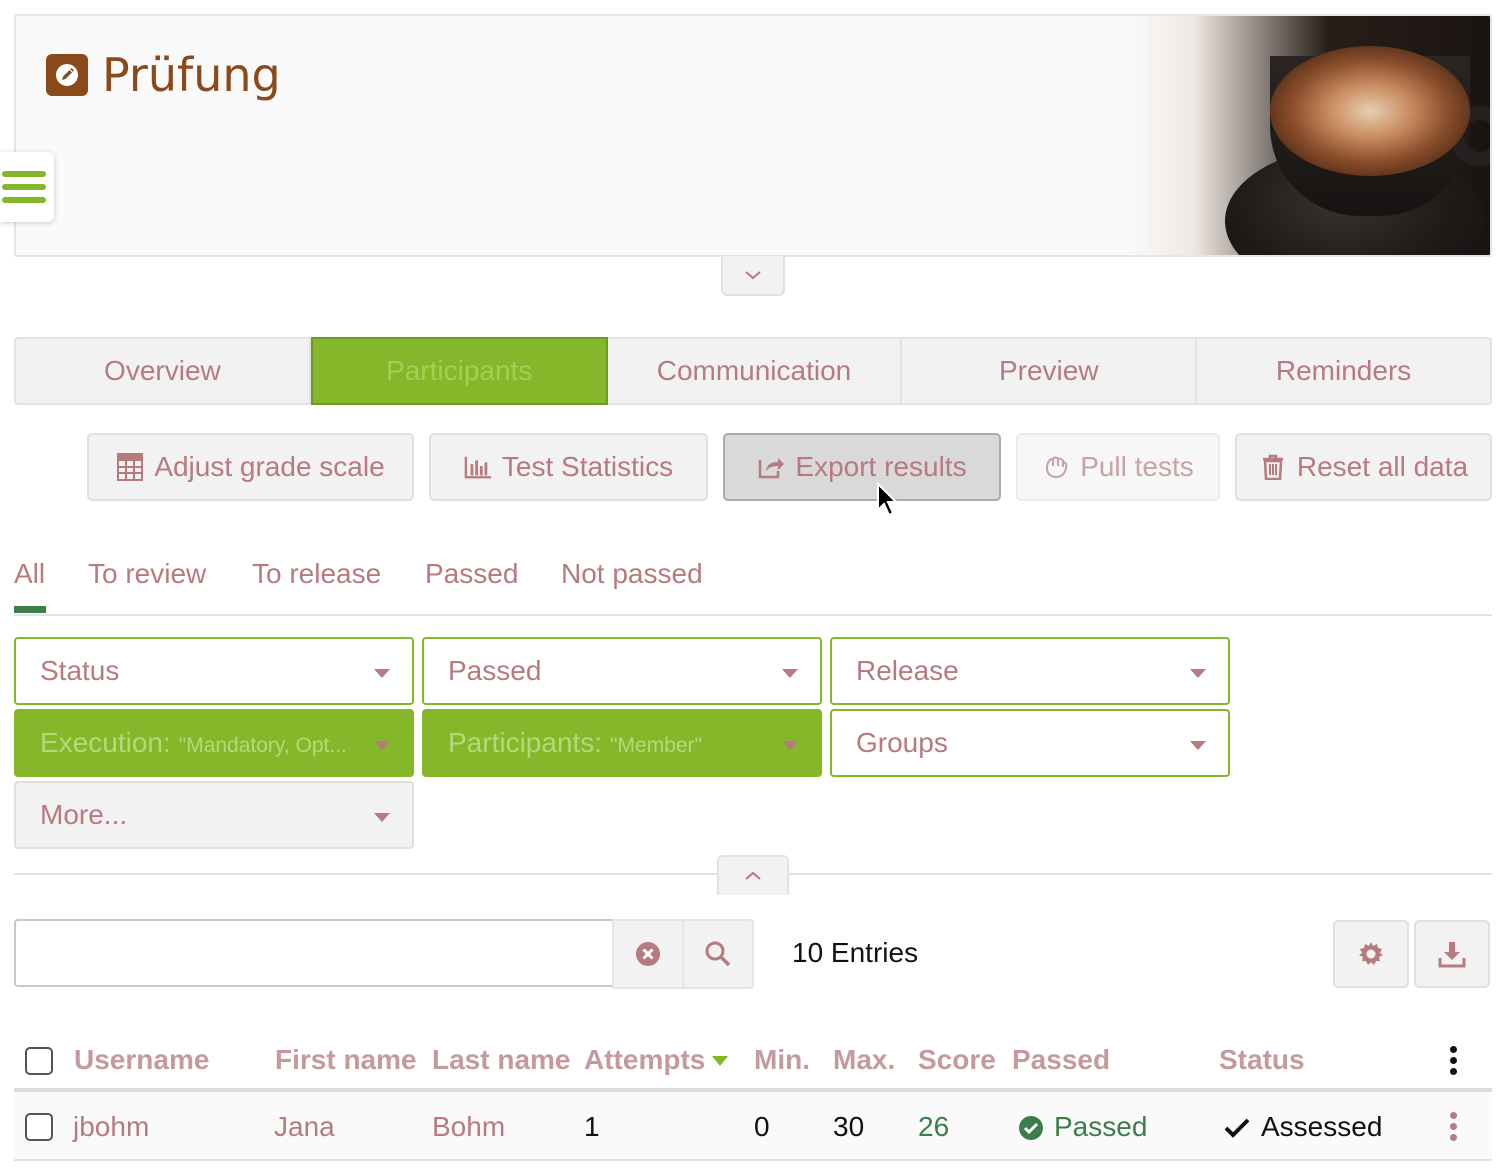 The height and width of the screenshot is (1172, 1508). What do you see at coordinates (1343, 371) in the screenshot?
I see `tab-reminders: Reminders` at bounding box center [1343, 371].